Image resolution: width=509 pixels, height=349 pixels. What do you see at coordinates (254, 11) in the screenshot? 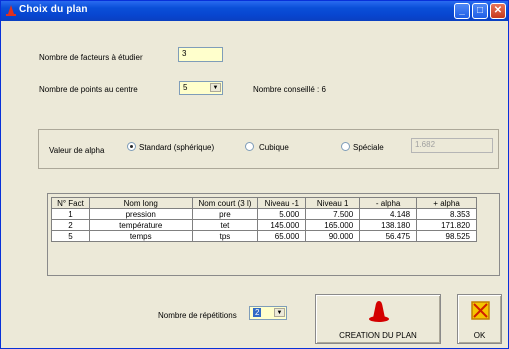
I see `title-bar: Choix du plan _ □ ✕` at bounding box center [254, 11].